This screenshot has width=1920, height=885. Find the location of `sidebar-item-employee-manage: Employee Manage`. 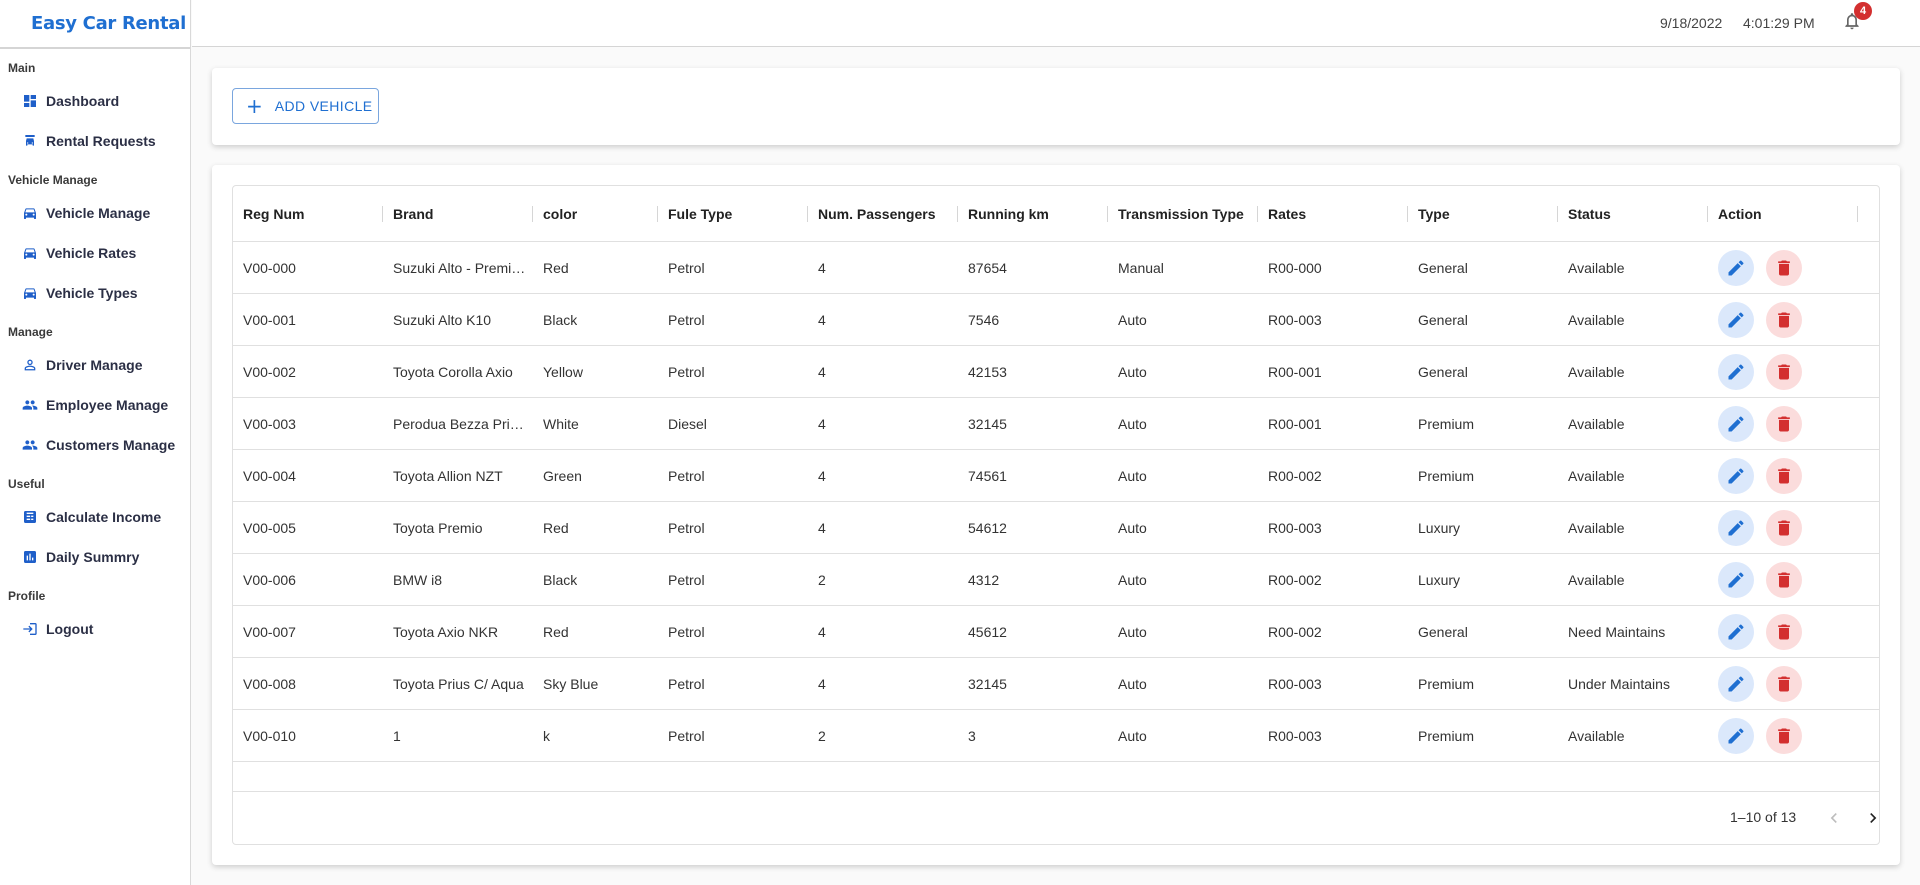

sidebar-item-employee-manage: Employee Manage is located at coordinates (95, 405).